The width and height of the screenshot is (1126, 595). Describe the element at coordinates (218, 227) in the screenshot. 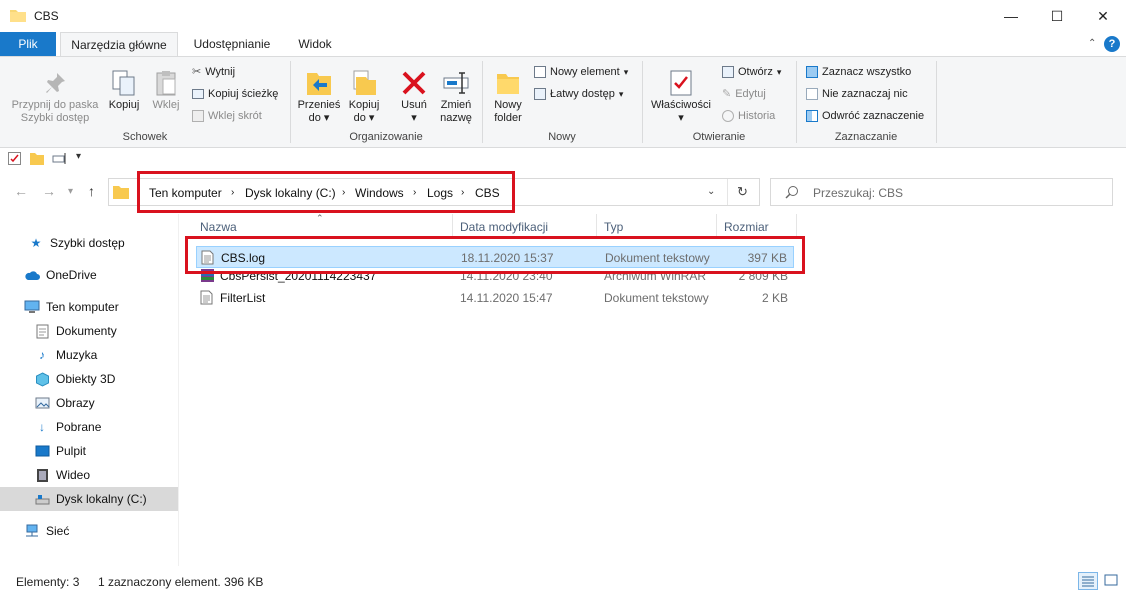

I see `column-header-name: Nazwa` at that location.